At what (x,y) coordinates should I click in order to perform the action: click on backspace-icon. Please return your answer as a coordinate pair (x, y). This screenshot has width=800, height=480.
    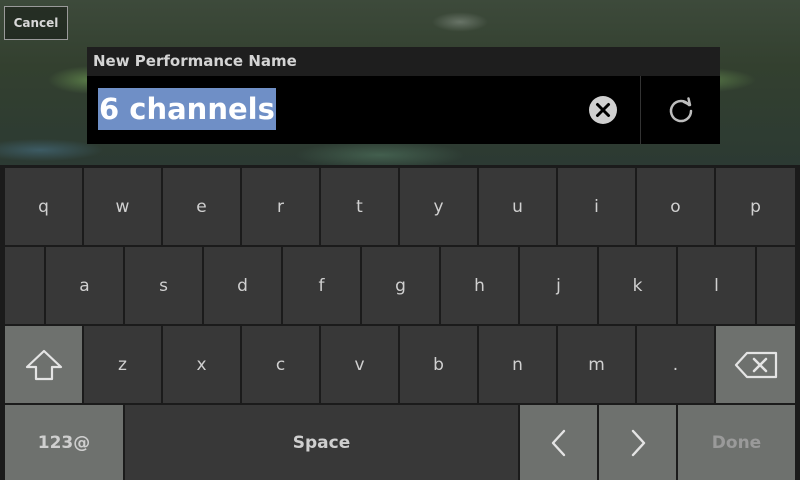
    Looking at the image, I should click on (755, 364).